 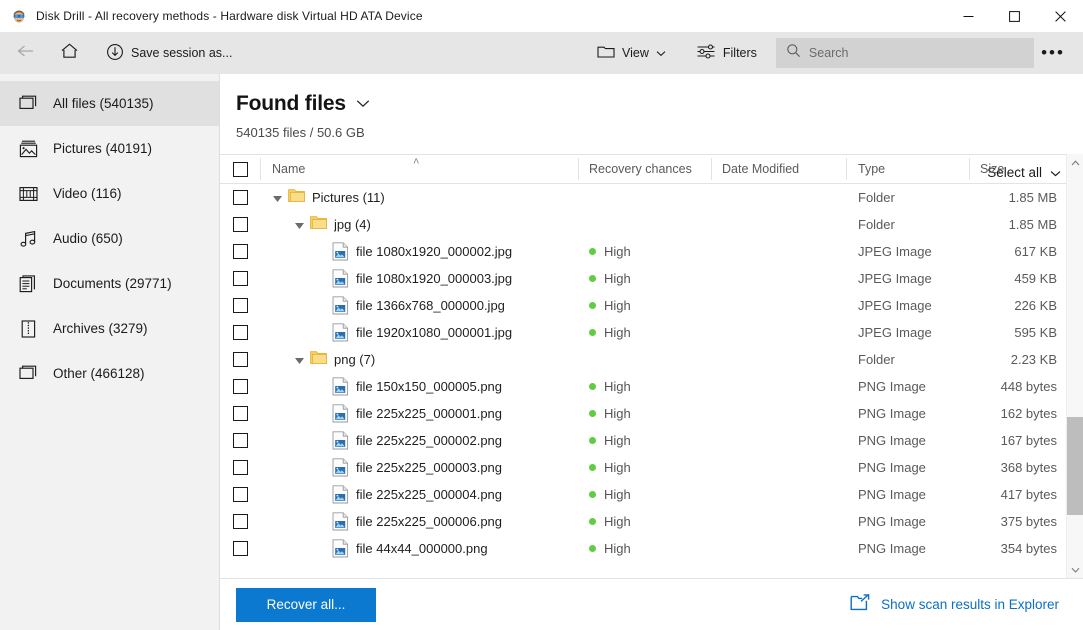 I want to click on cell-name: file 1366x768_000000.jpg, so click(x=419, y=305).